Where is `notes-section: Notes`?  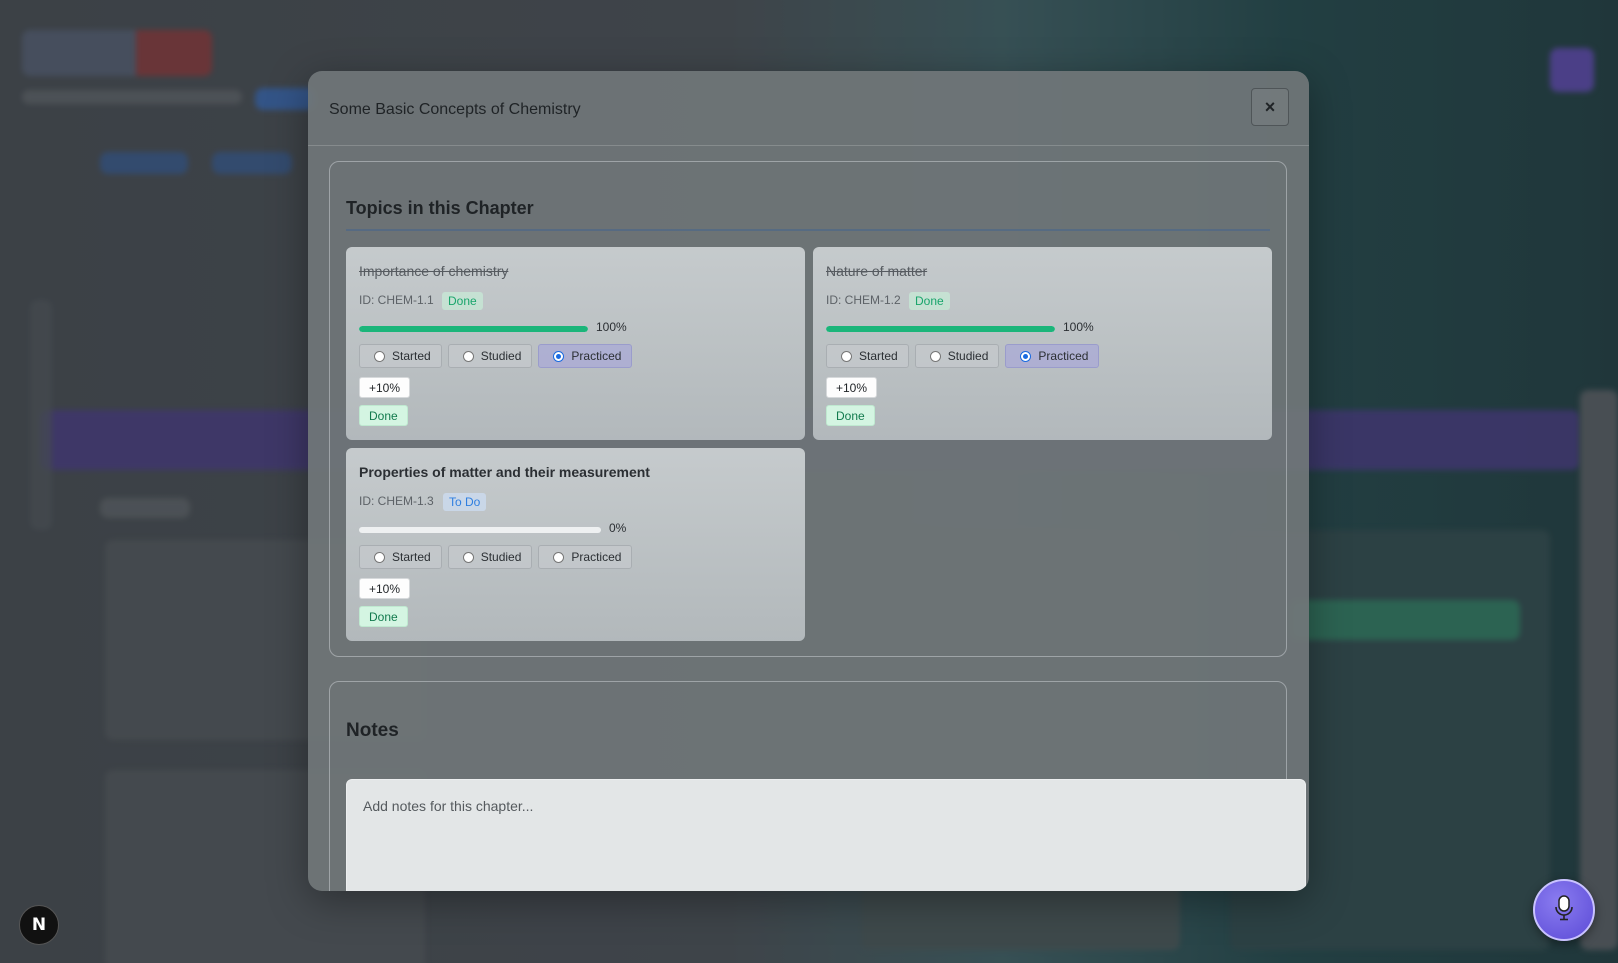 notes-section: Notes is located at coordinates (817, 786).